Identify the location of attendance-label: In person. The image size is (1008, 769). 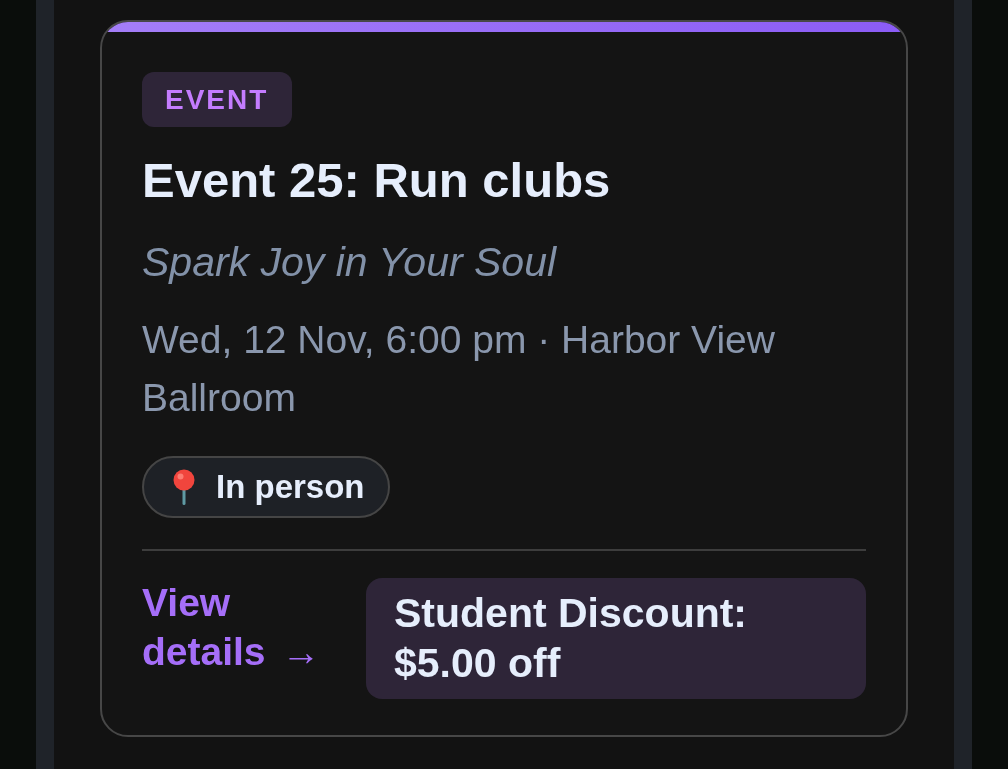
(290, 487).